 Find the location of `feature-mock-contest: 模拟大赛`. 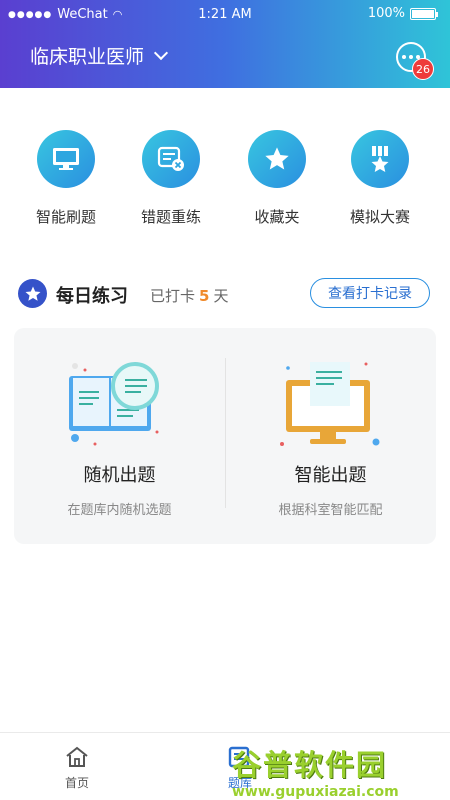

feature-mock-contest: 模拟大赛 is located at coordinates (380, 178).